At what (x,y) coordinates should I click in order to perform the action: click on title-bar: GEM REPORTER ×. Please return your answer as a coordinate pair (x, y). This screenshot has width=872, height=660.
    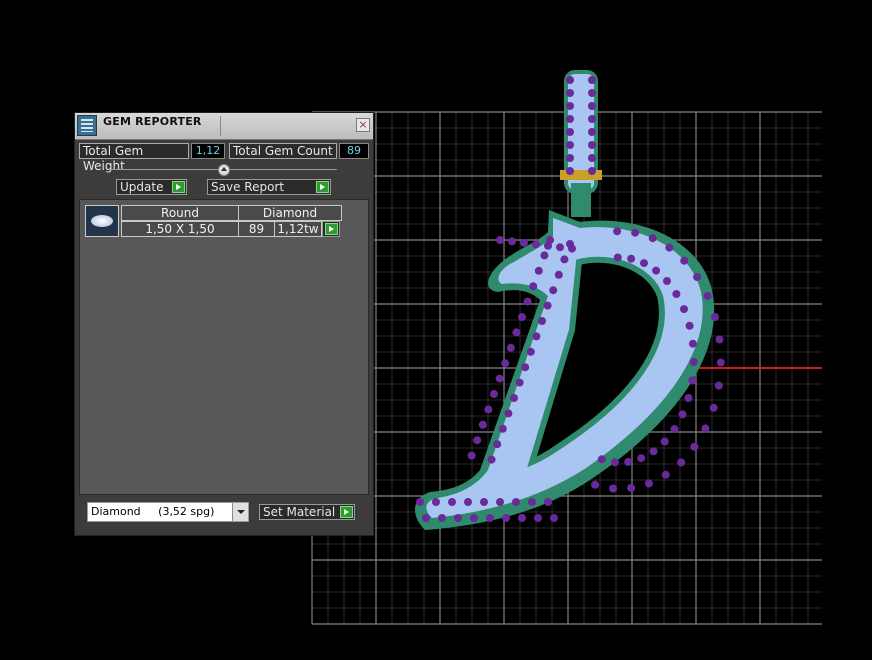
    Looking at the image, I should click on (224, 126).